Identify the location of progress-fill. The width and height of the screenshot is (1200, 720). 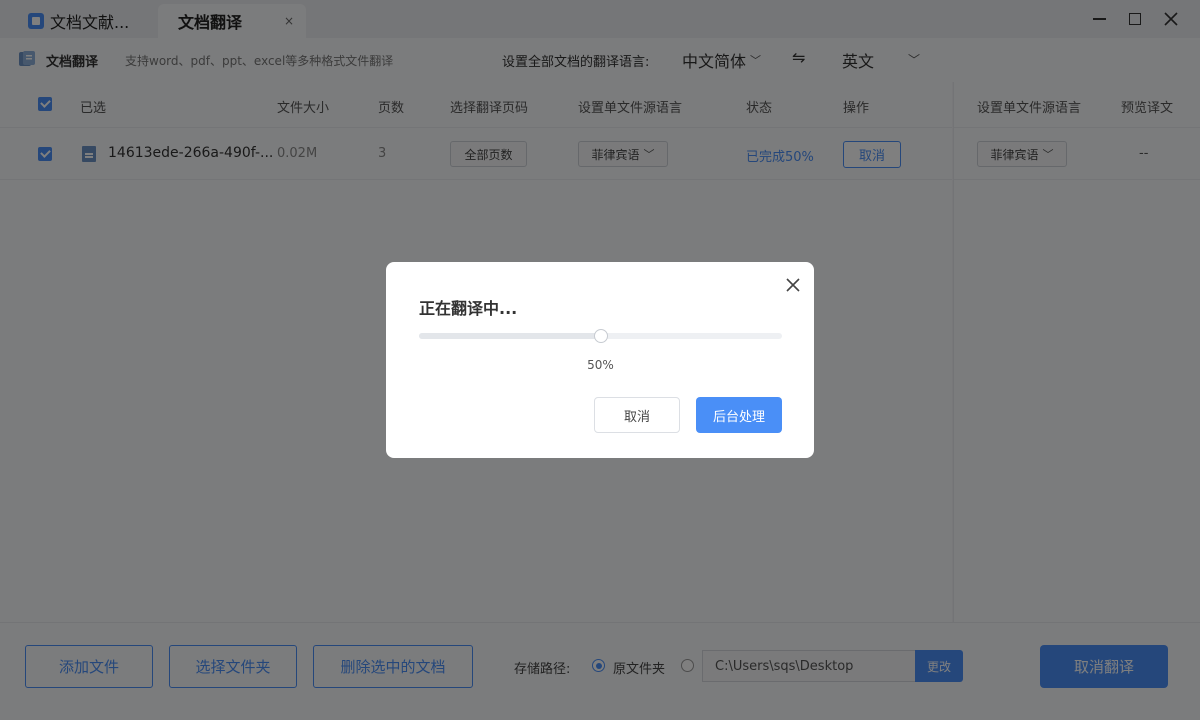
(510, 336).